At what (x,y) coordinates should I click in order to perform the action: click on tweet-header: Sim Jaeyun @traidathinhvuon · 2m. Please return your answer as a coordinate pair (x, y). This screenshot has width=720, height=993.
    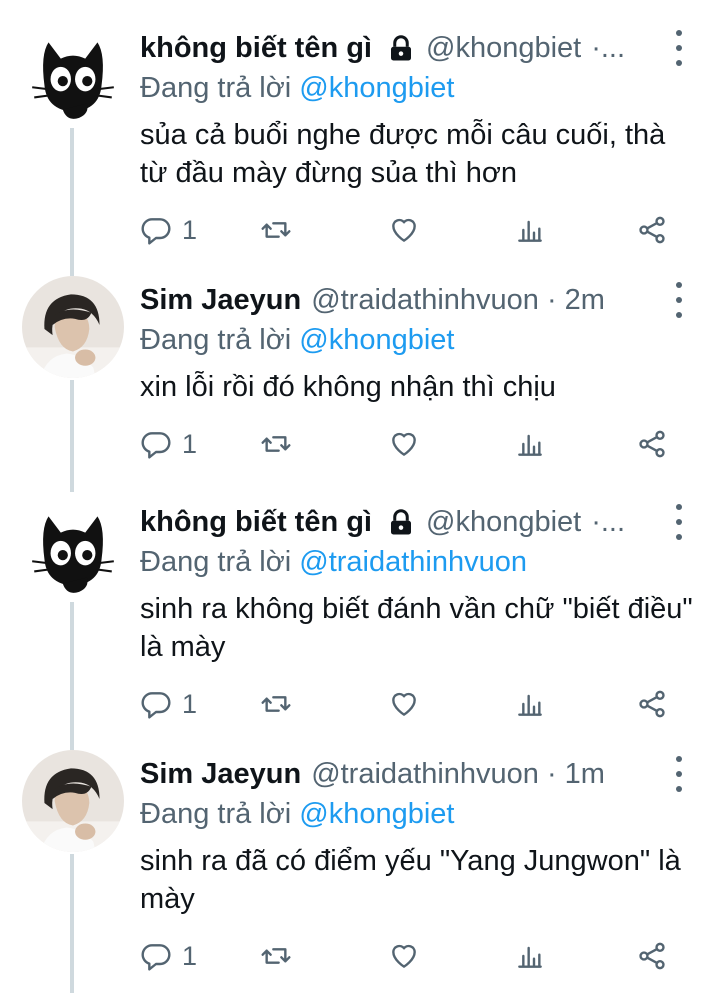
    Looking at the image, I should click on (400, 300).